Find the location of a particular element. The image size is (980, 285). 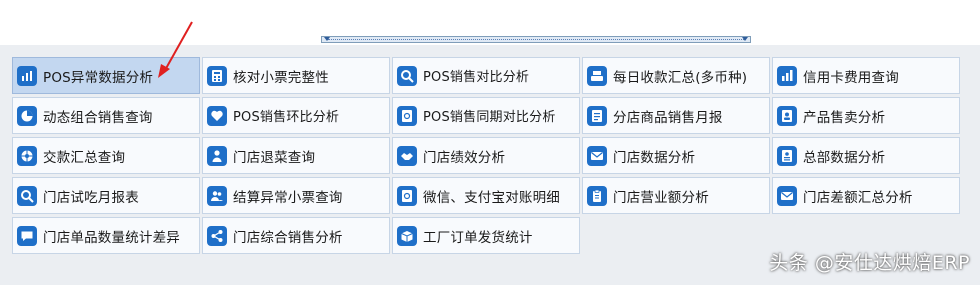

tile-label: 门店试吃月报表 is located at coordinates (91, 197).